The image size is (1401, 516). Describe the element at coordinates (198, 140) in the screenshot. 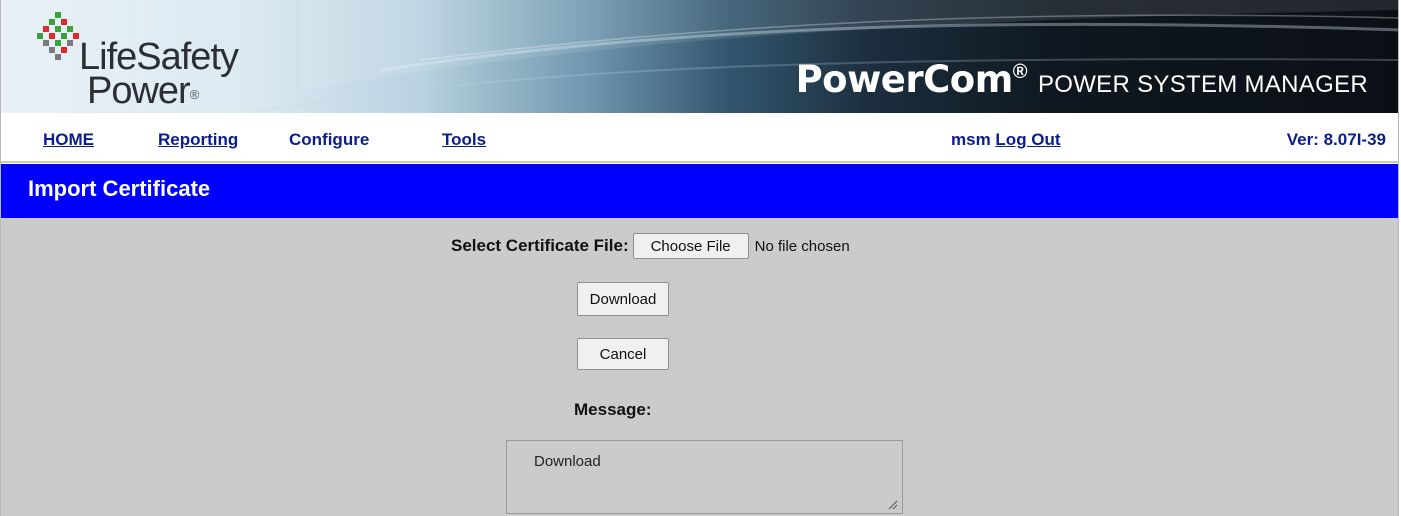

I see `nav-reporting-link: Reporting` at that location.